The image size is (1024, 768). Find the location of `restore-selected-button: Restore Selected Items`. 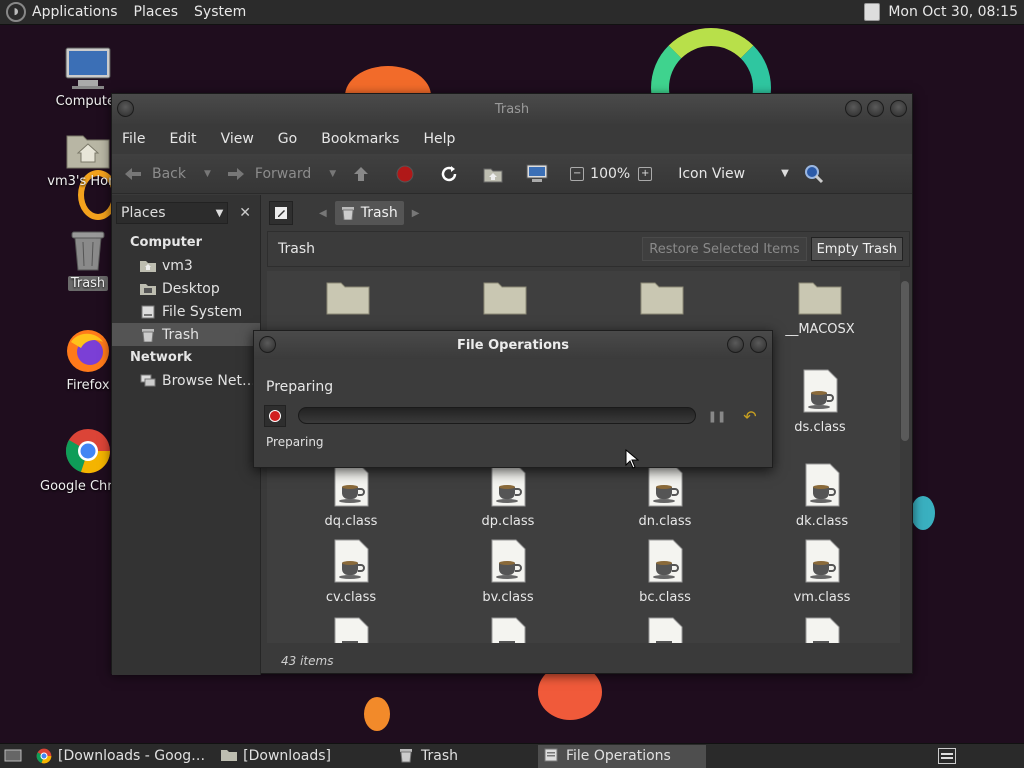

restore-selected-button: Restore Selected Items is located at coordinates (724, 249).